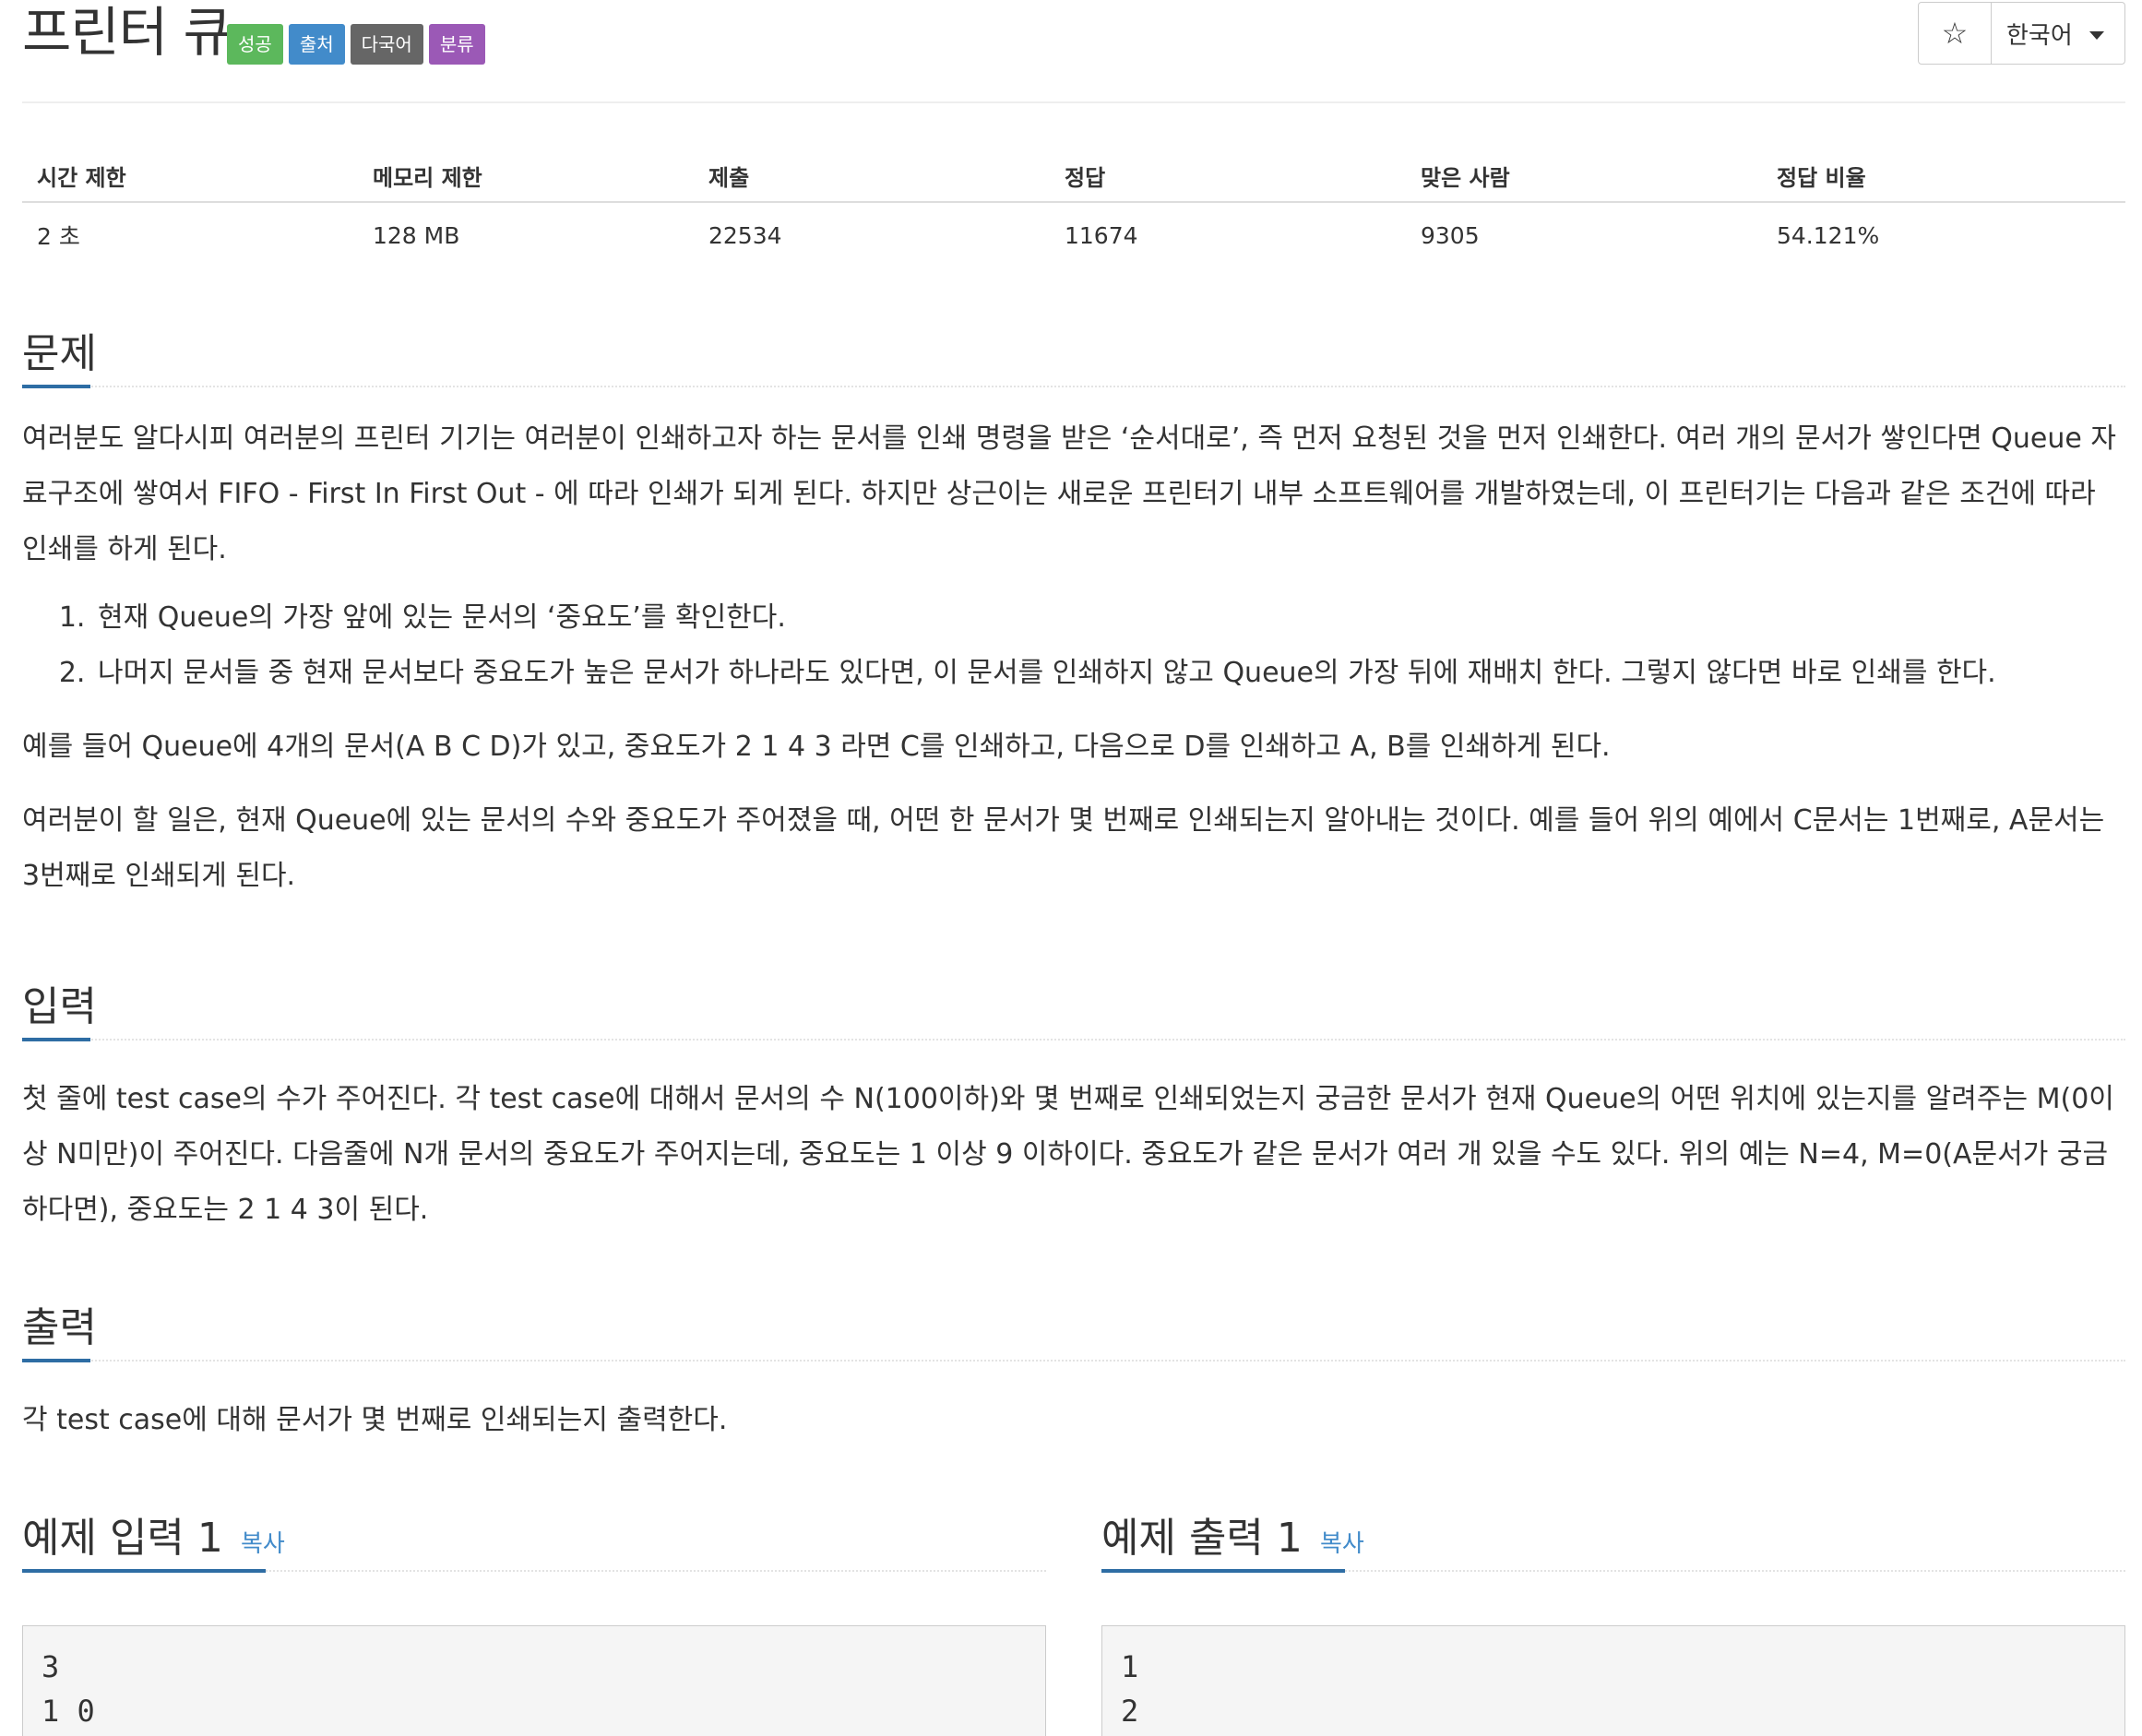 This screenshot has height=1736, width=2142. What do you see at coordinates (1613, 1680) in the screenshot?
I see `sample-output-box: 1 2` at bounding box center [1613, 1680].